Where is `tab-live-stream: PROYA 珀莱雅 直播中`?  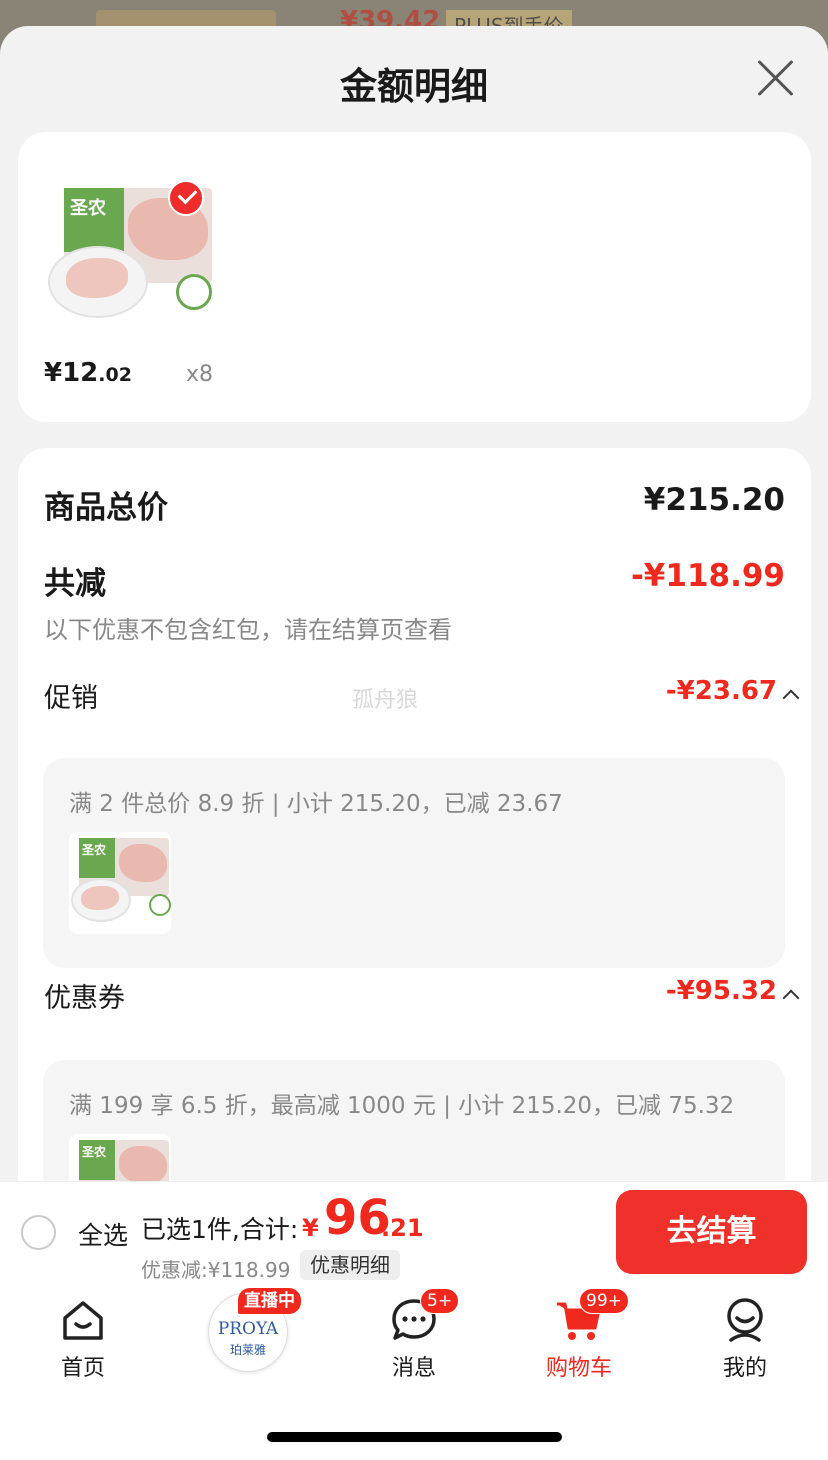 tab-live-stream: PROYA 珀莱雅 直播中 is located at coordinates (248, 1332).